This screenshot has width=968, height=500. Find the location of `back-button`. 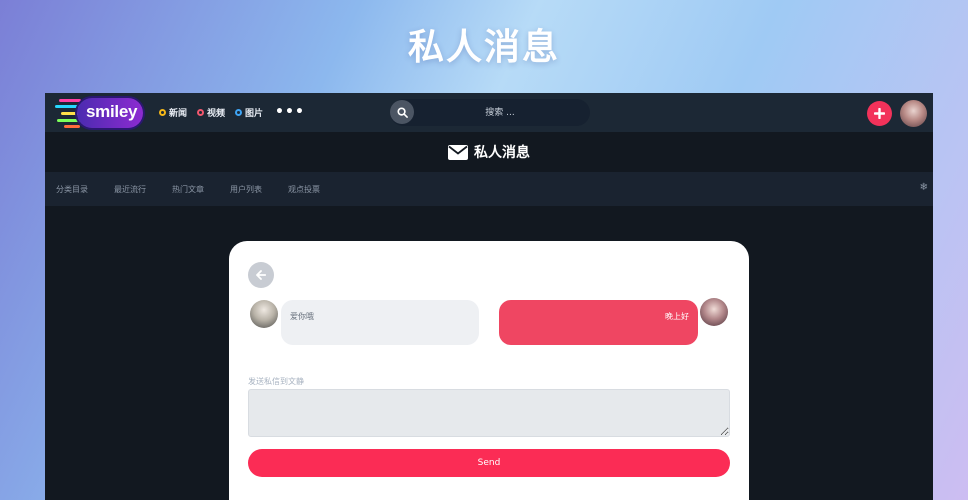

back-button is located at coordinates (261, 275).